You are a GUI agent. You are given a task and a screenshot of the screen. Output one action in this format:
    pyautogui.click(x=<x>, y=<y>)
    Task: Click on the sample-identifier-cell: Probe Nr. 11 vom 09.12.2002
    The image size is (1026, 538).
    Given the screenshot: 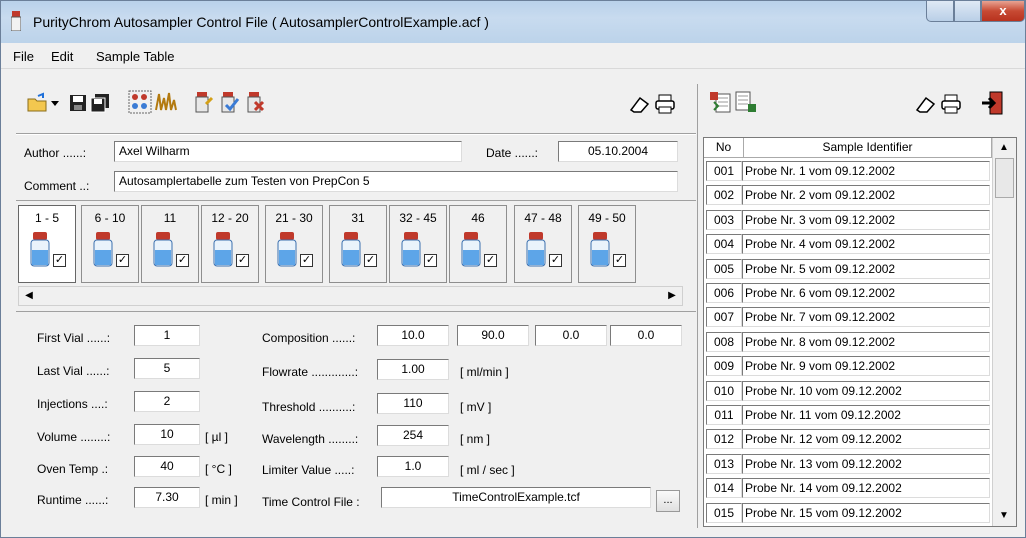 What is the action you would take?
    pyautogui.click(x=866, y=415)
    